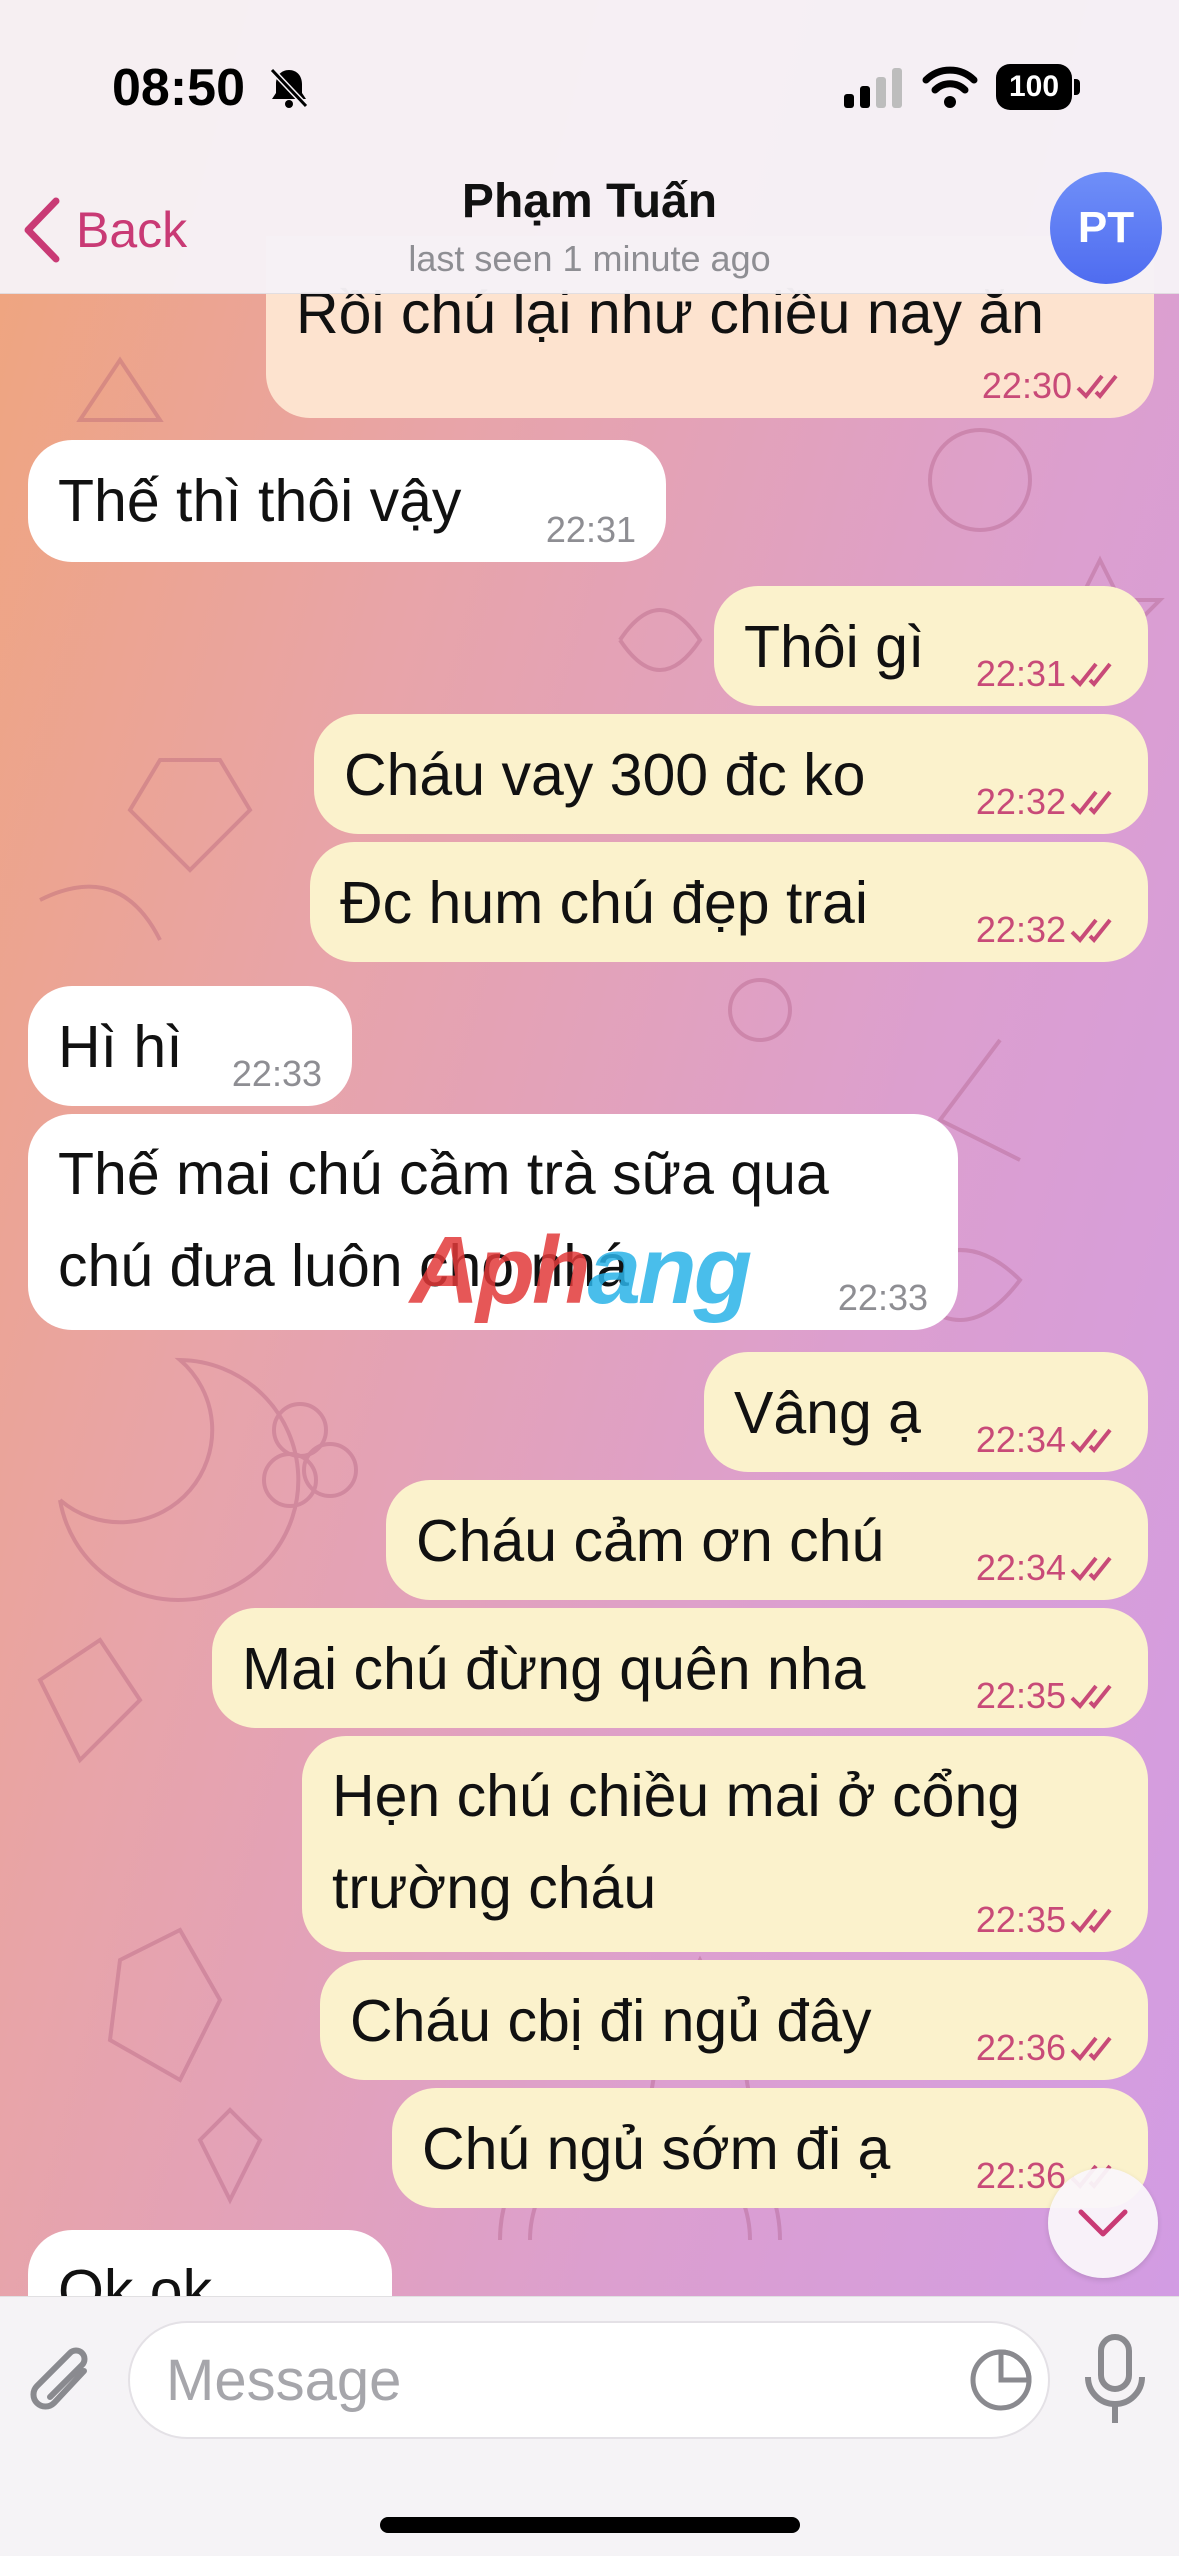 The height and width of the screenshot is (2556, 1179). Describe the element at coordinates (589, 201) in the screenshot. I see `chat-title: Phạm Tuấn` at that location.